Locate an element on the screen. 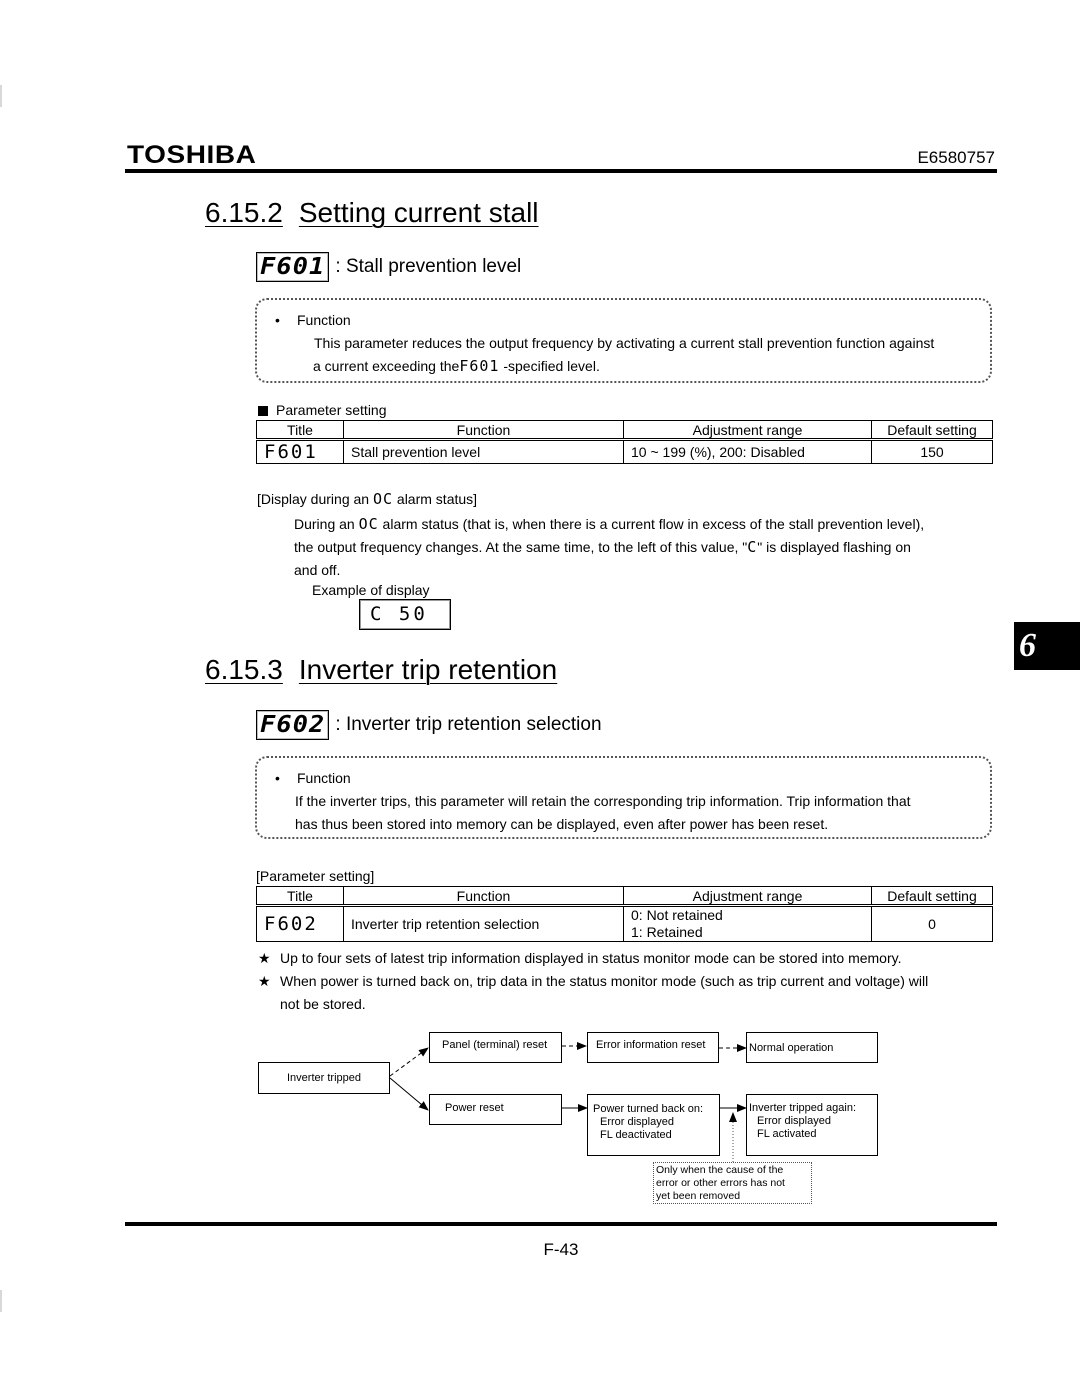 This screenshot has height=1397, width=1080. flow-node-error-info-reset: Error information reset is located at coordinates (653, 1047).